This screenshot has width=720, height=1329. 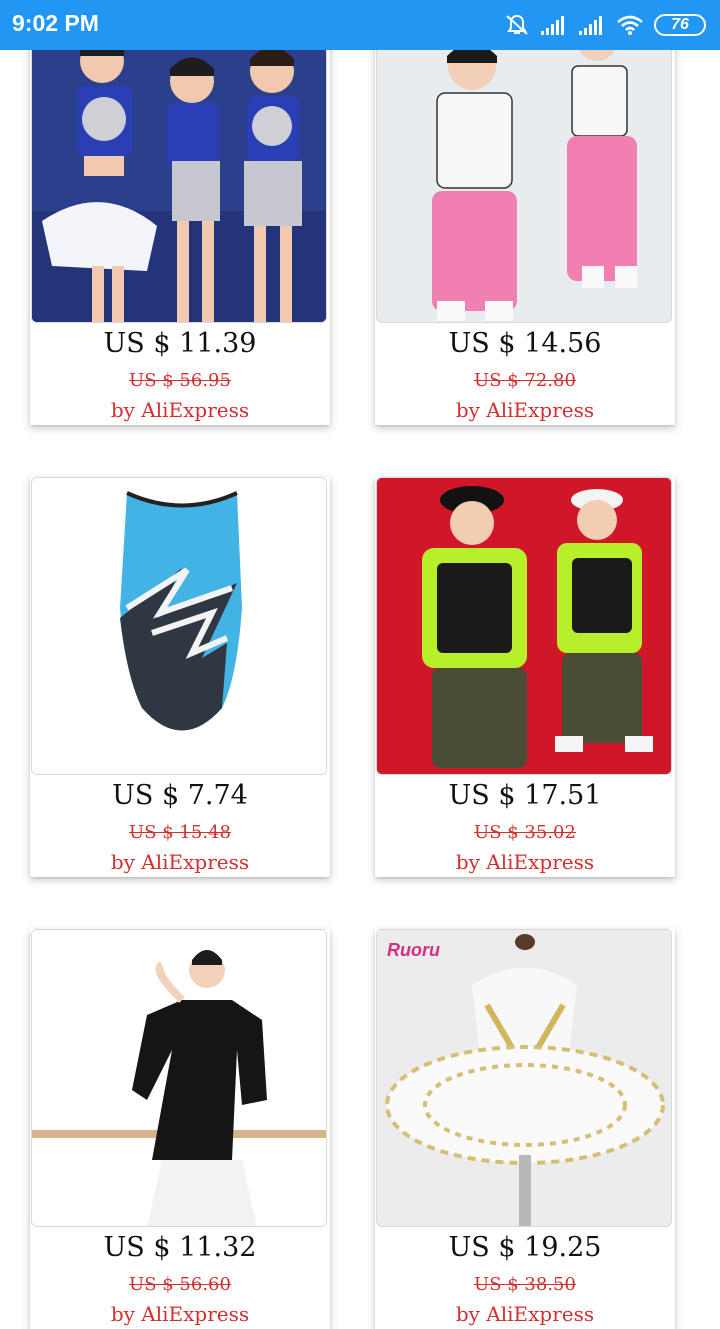 I want to click on product-original-price: US $ 56.95, so click(x=180, y=380).